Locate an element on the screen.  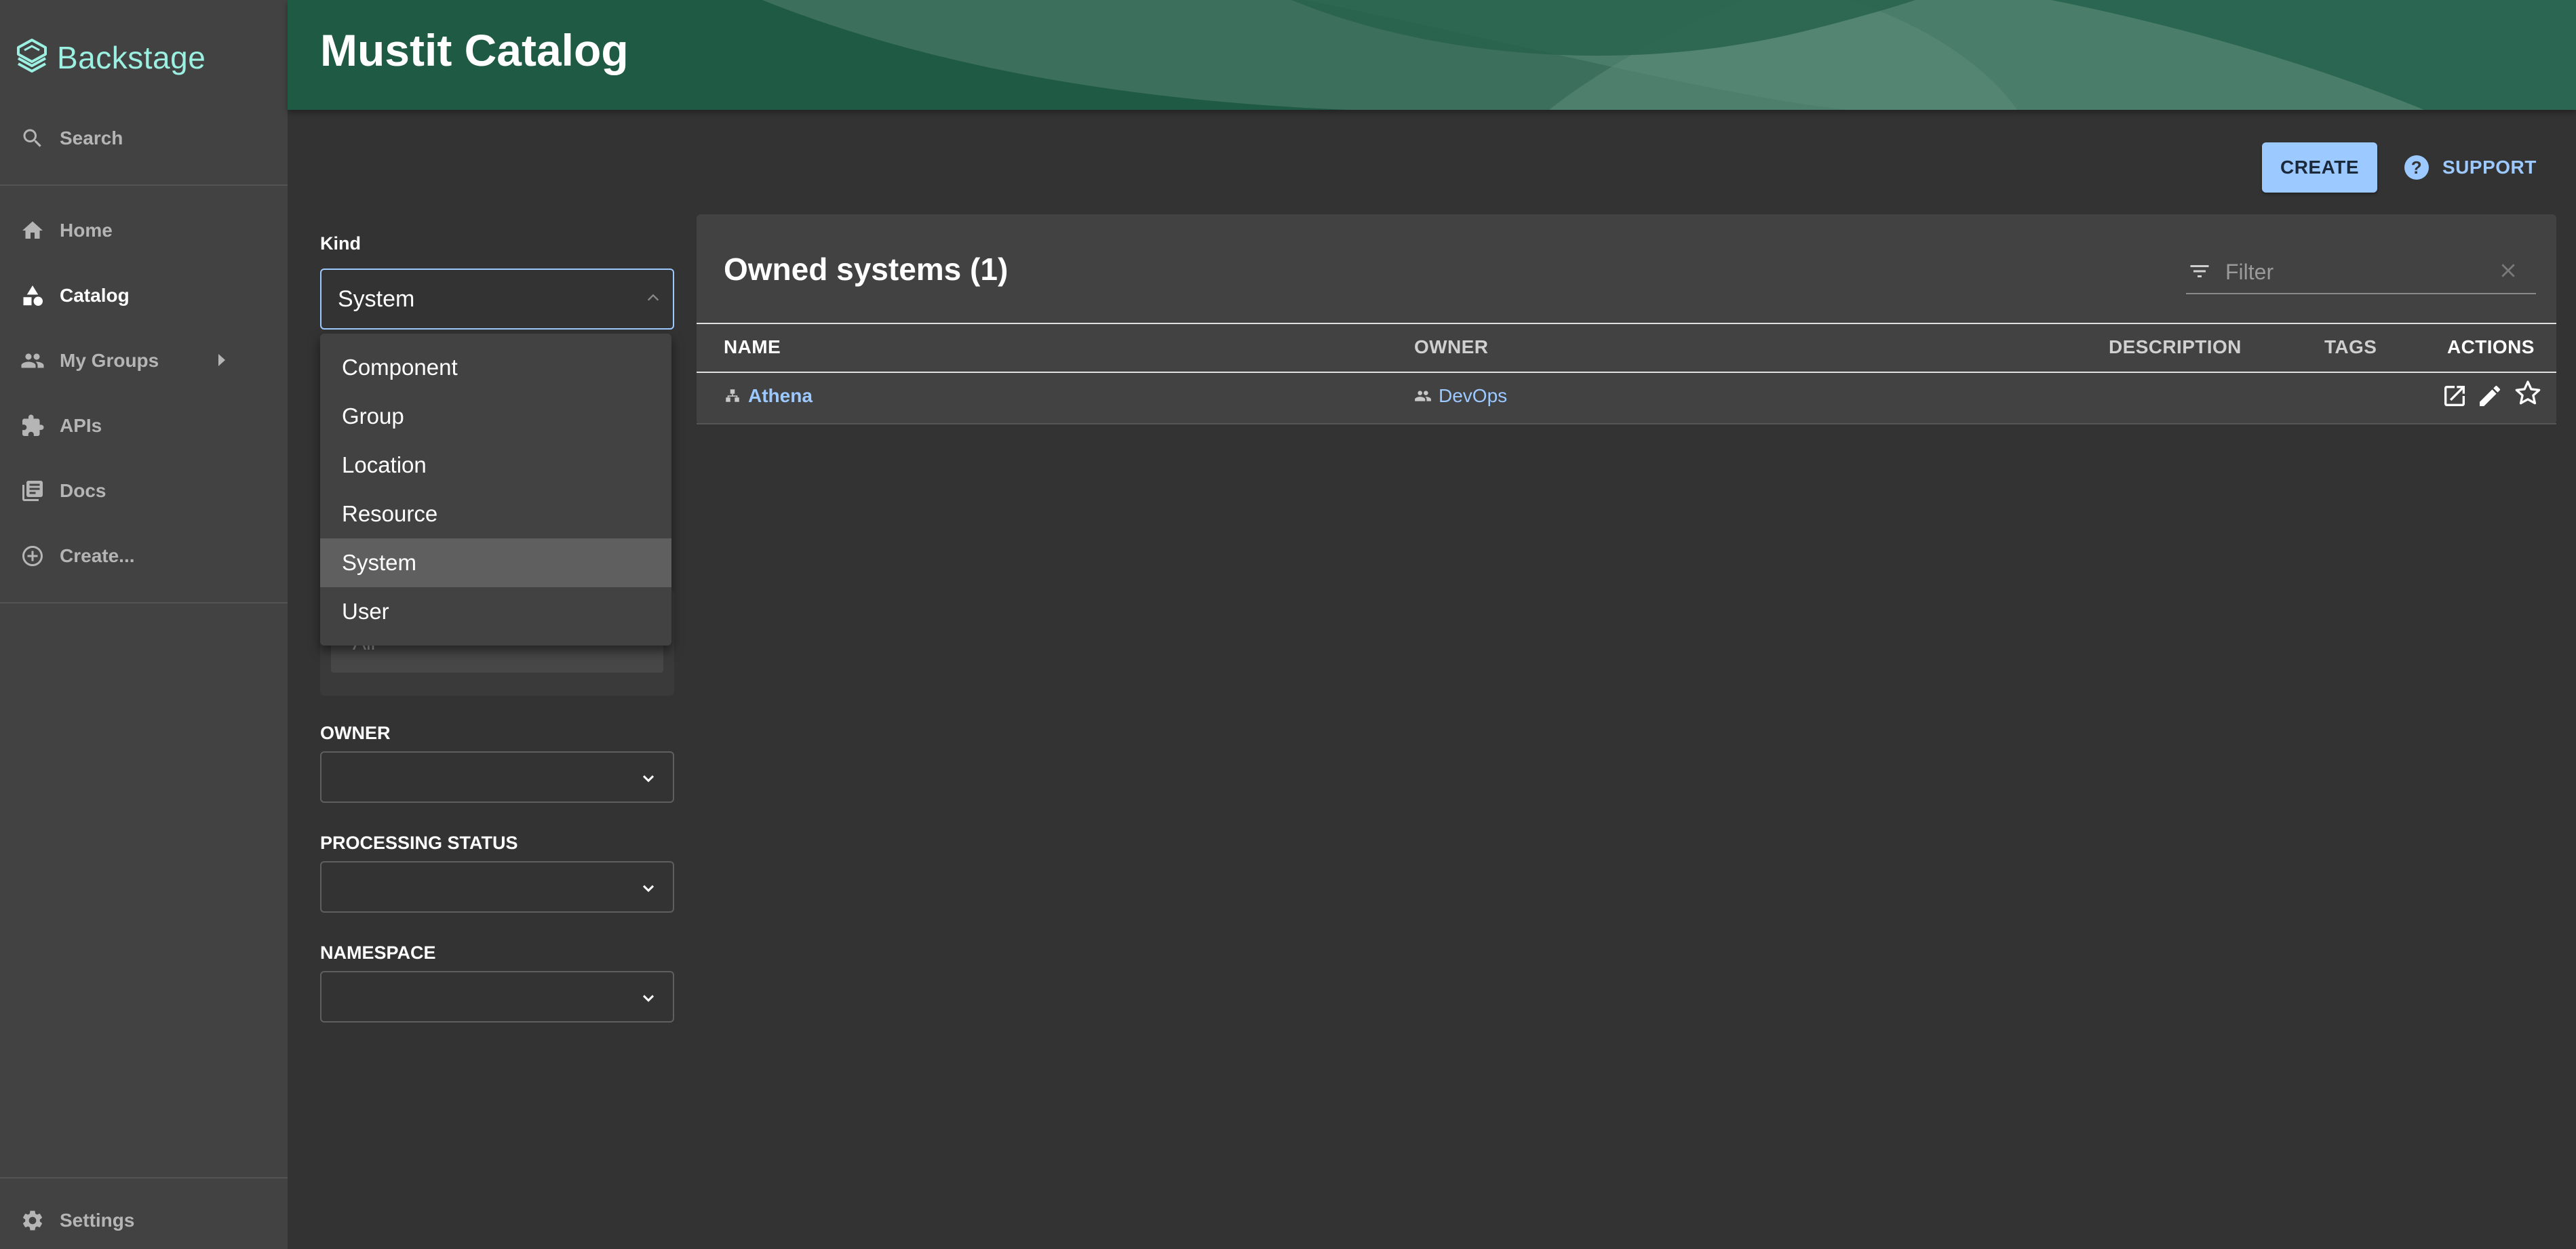
system-link: Athena is located at coordinates (768, 396).